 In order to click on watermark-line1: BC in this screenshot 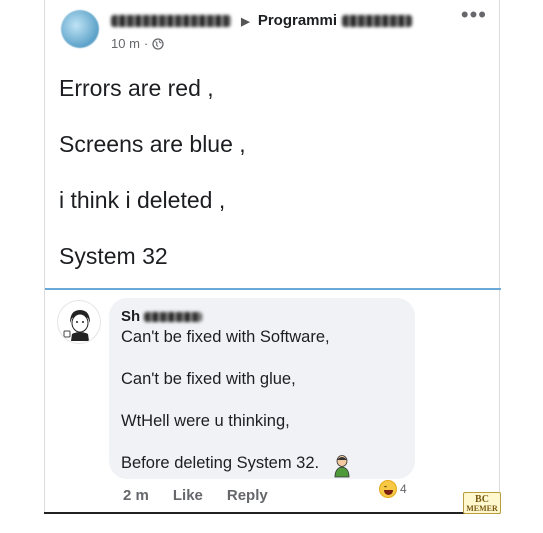, I will do `click(482, 499)`.